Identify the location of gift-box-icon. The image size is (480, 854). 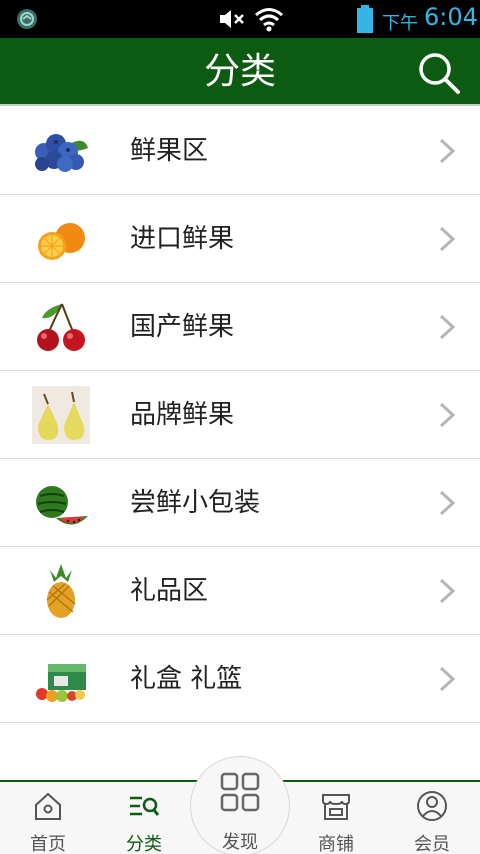
(61, 683).